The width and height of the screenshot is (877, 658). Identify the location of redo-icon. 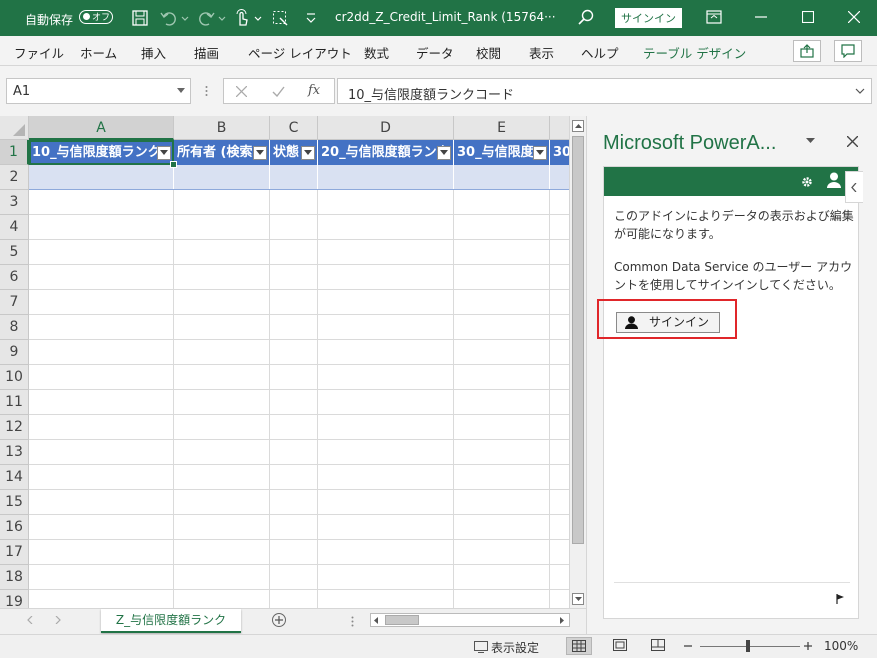
(206, 18).